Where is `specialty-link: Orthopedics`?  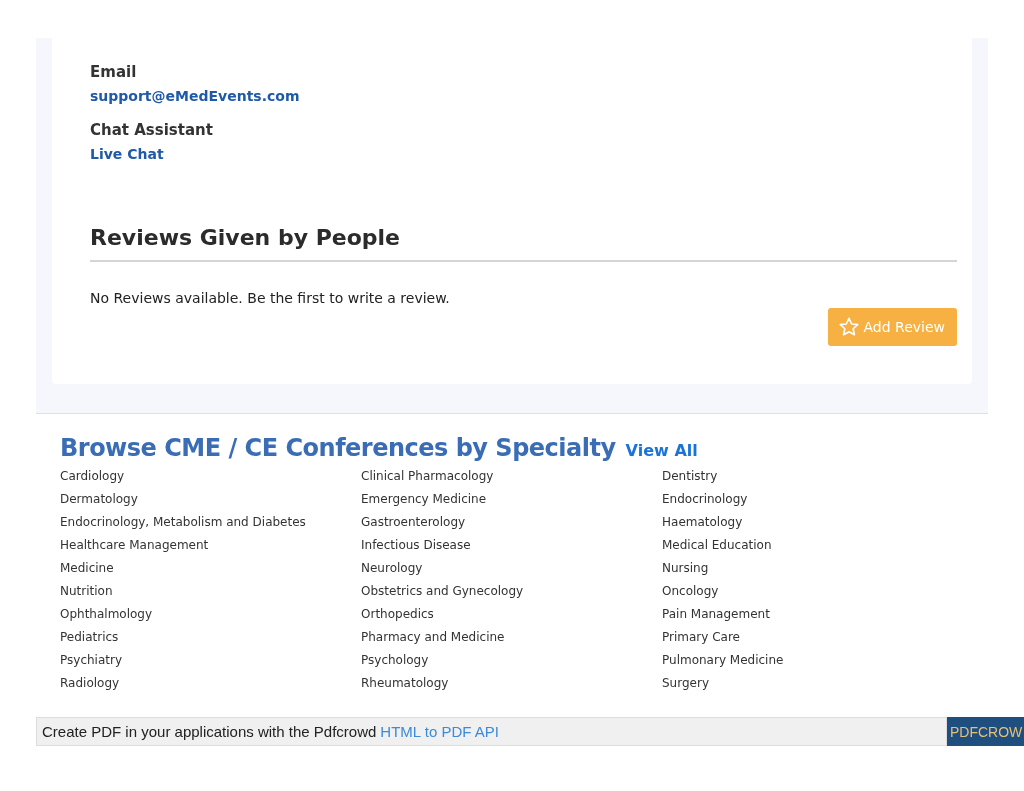 specialty-link: Orthopedics is located at coordinates (397, 614).